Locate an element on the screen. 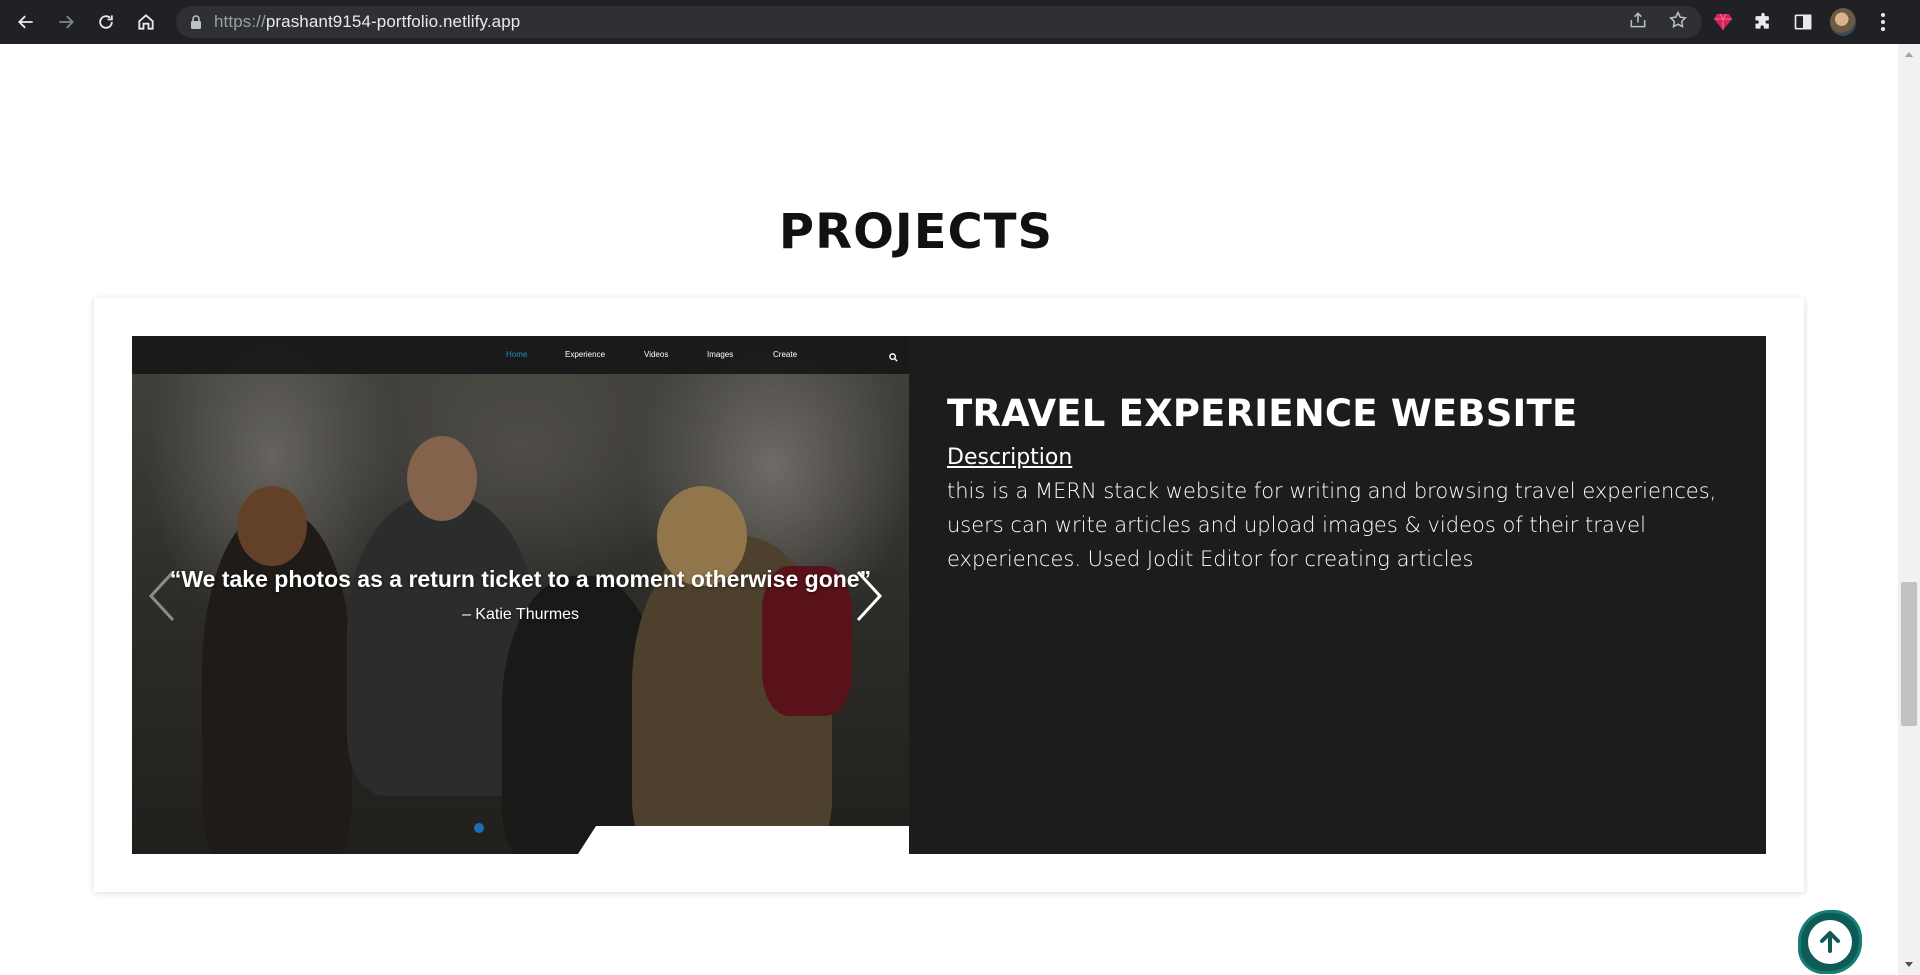 The height and width of the screenshot is (975, 1920). carousel-next-icon is located at coordinates (869, 596).